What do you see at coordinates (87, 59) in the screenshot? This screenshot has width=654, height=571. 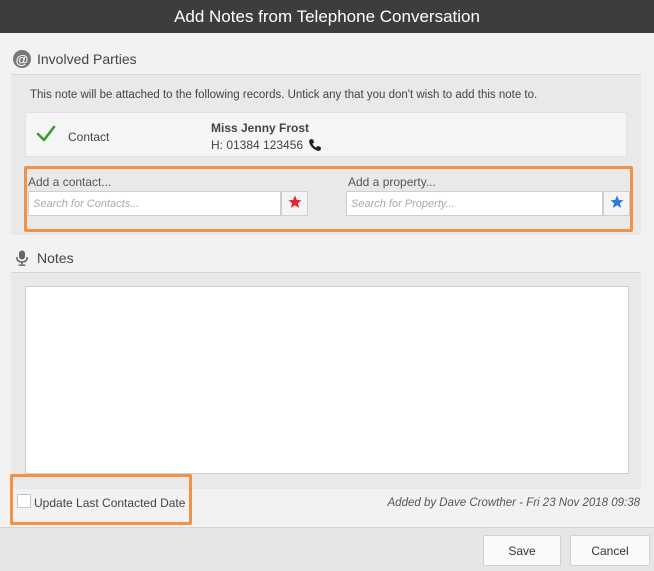 I see `involved-parties-title: Involved Parties` at bounding box center [87, 59].